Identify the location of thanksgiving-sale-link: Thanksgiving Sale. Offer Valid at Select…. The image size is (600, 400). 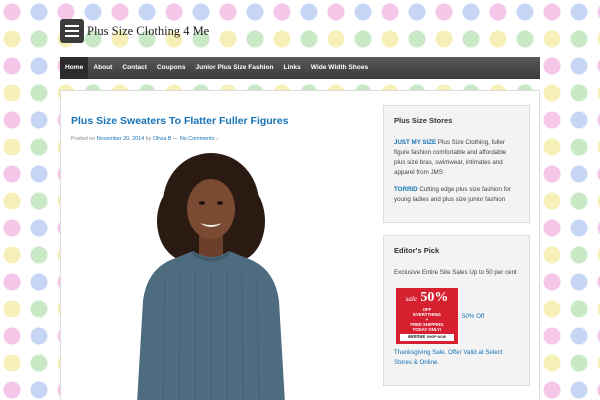
(448, 357).